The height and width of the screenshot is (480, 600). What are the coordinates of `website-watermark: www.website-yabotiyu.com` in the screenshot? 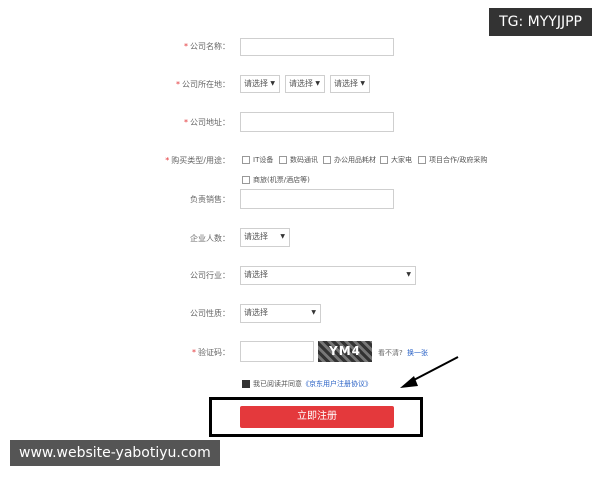 It's located at (115, 453).